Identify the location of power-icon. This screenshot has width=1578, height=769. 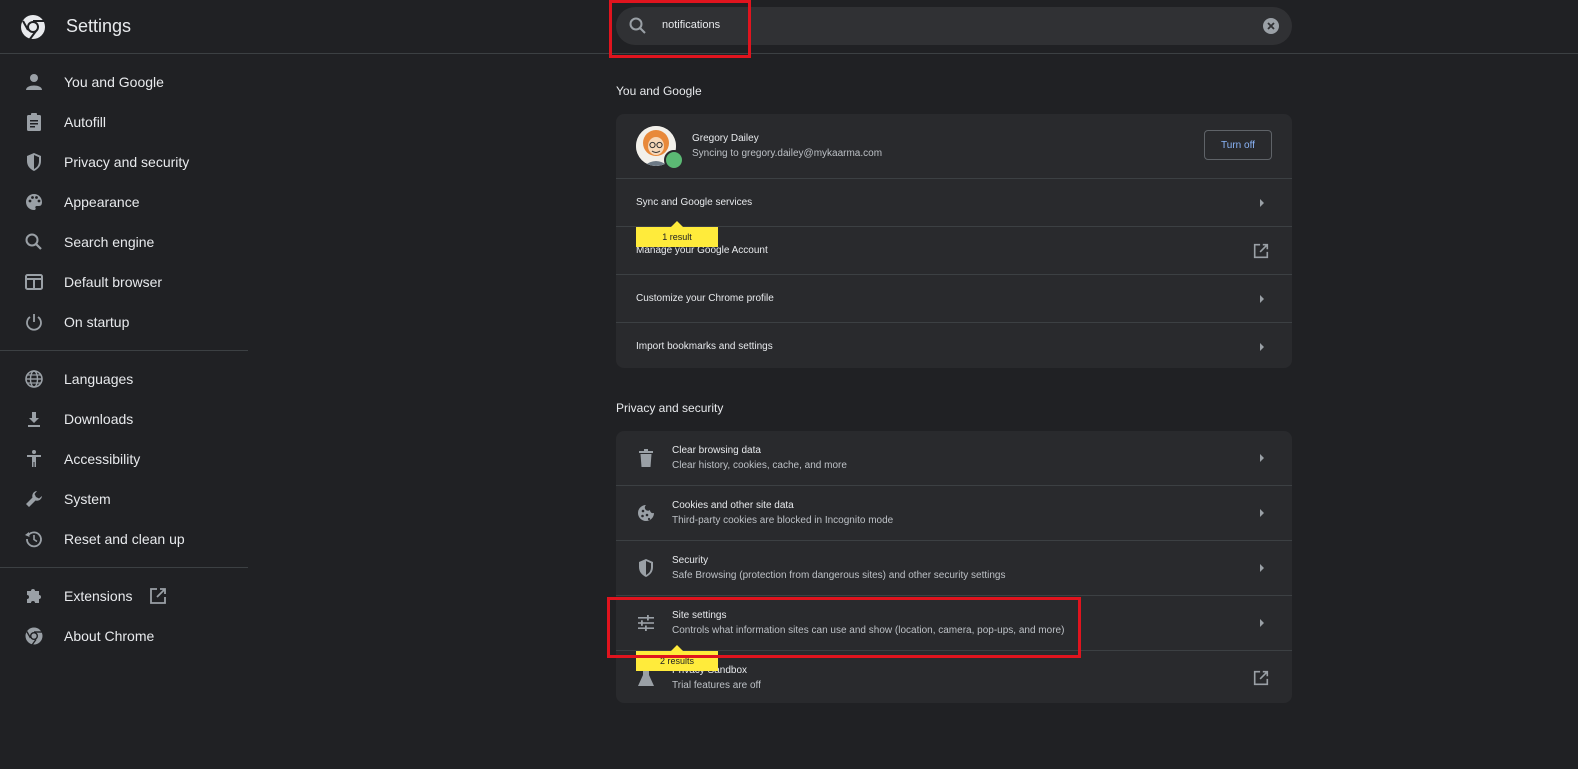
(34, 322).